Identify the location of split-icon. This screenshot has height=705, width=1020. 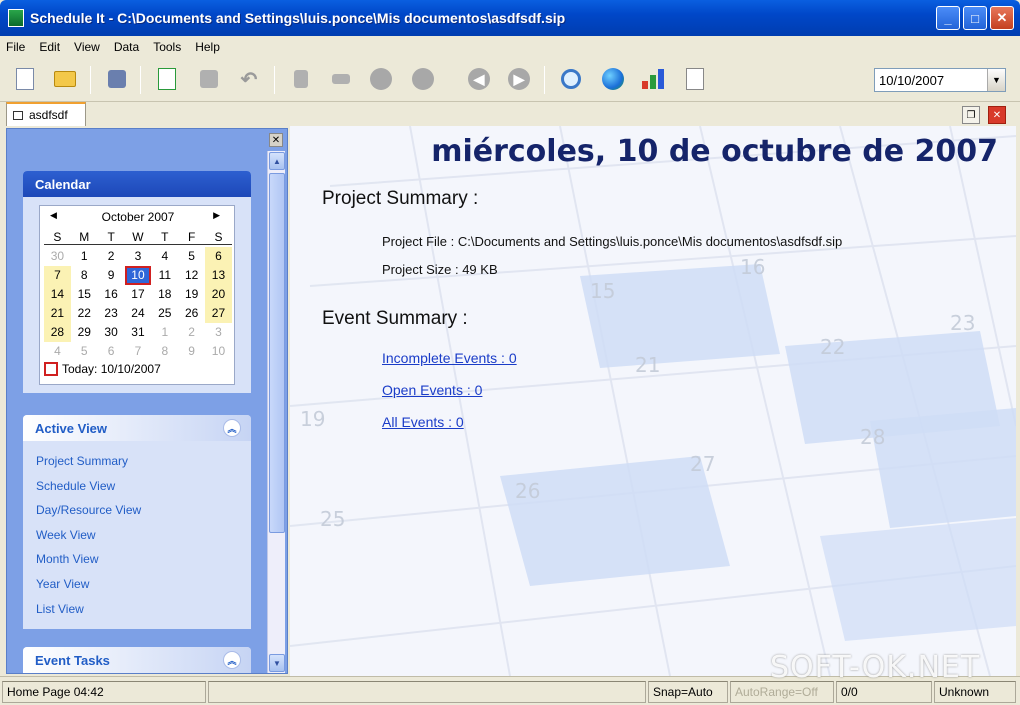
(341, 79).